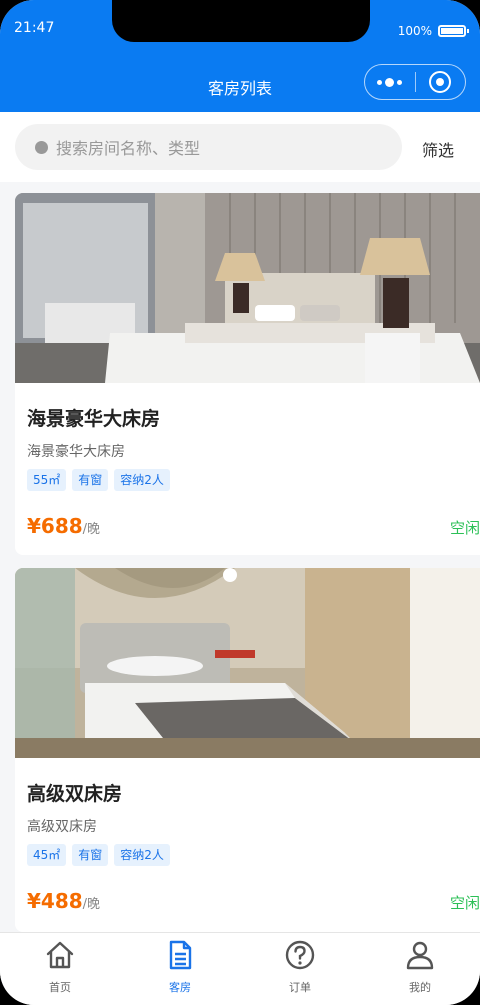  I want to click on target-icon, so click(440, 82).